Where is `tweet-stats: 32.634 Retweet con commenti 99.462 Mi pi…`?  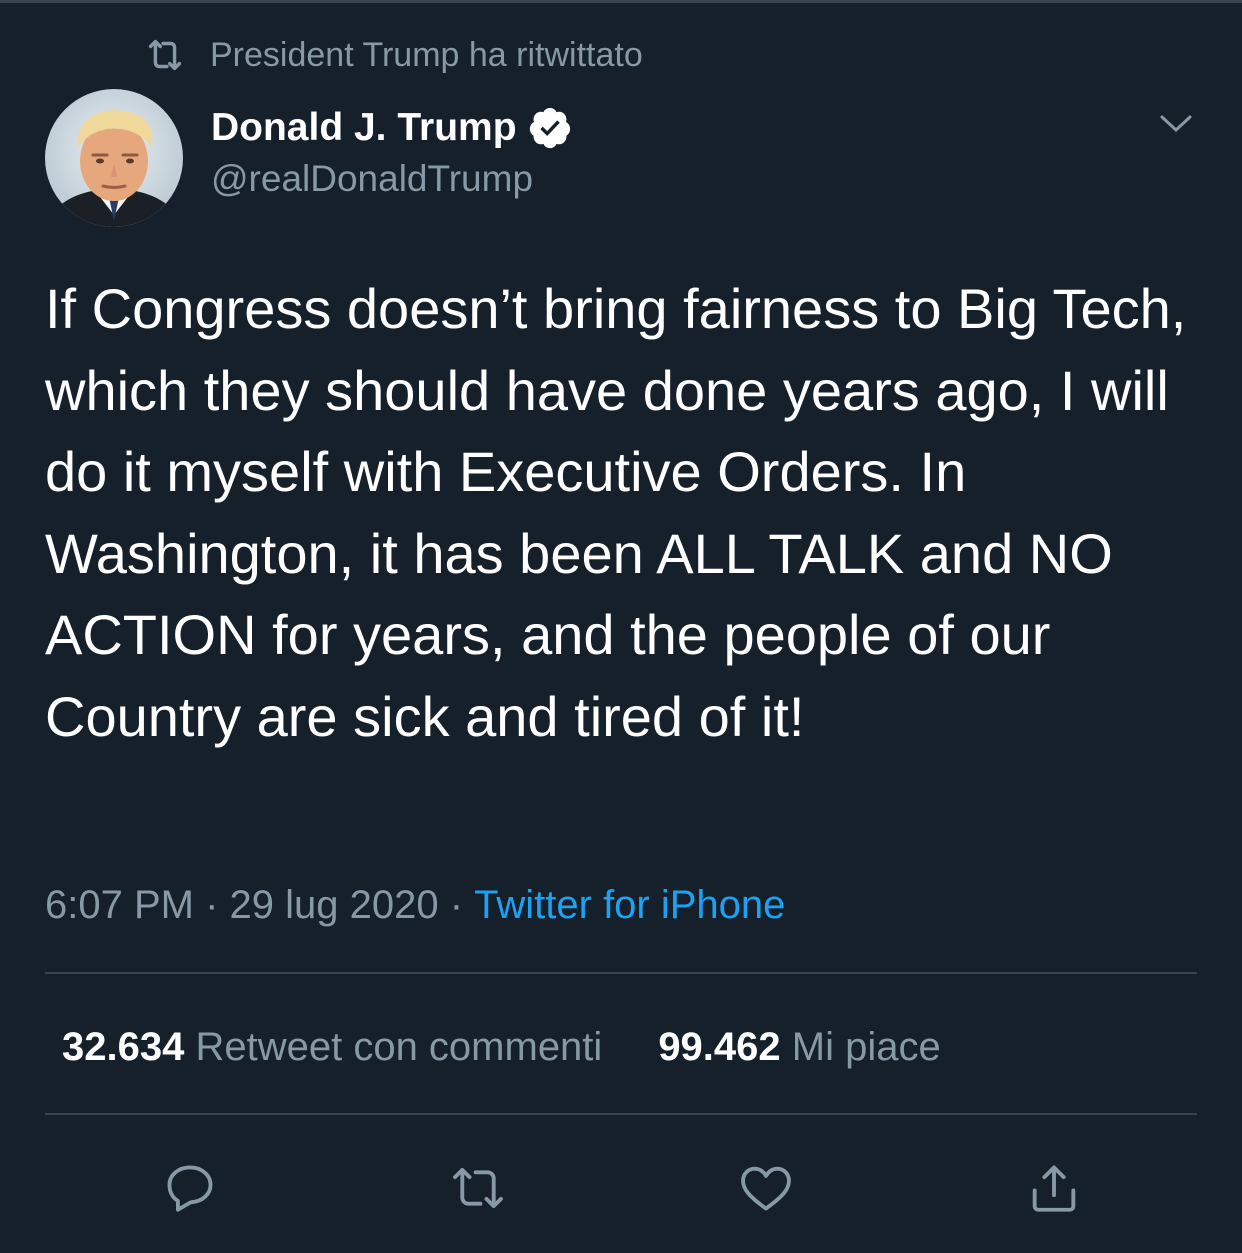
tweet-stats: 32.634 Retweet con commenti 99.462 Mi pi… is located at coordinates (501, 1047).